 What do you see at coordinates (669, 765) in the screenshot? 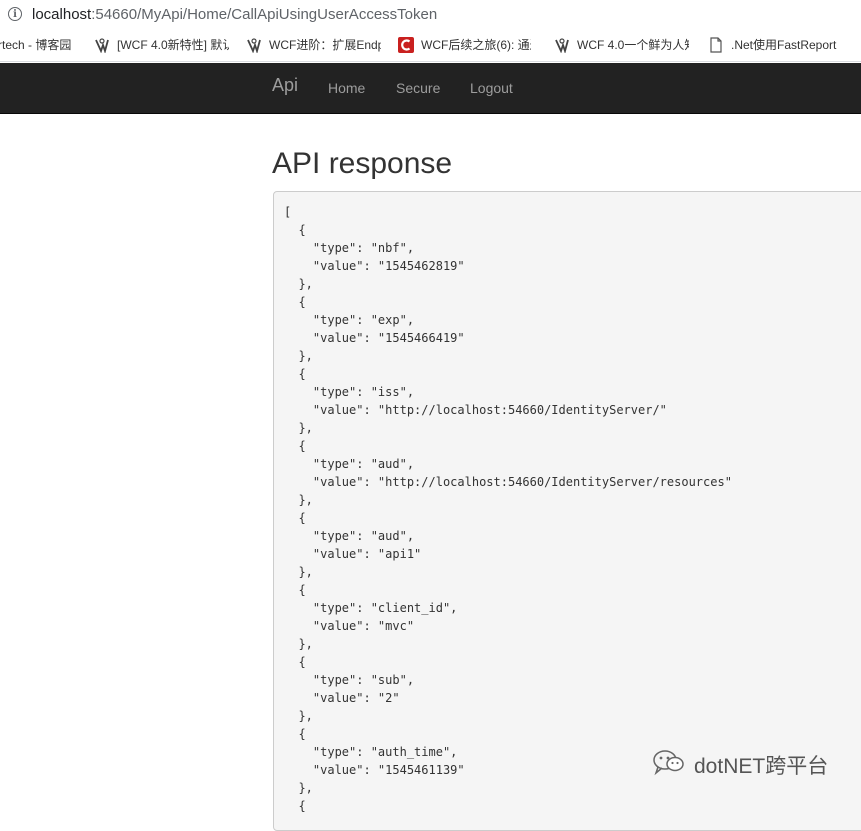
I see `wechat-icon` at bounding box center [669, 765].